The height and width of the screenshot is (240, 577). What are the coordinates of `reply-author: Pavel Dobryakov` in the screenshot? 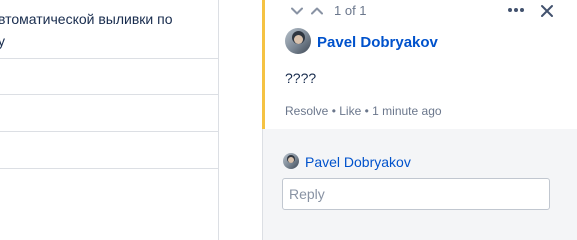 It's located at (358, 162).